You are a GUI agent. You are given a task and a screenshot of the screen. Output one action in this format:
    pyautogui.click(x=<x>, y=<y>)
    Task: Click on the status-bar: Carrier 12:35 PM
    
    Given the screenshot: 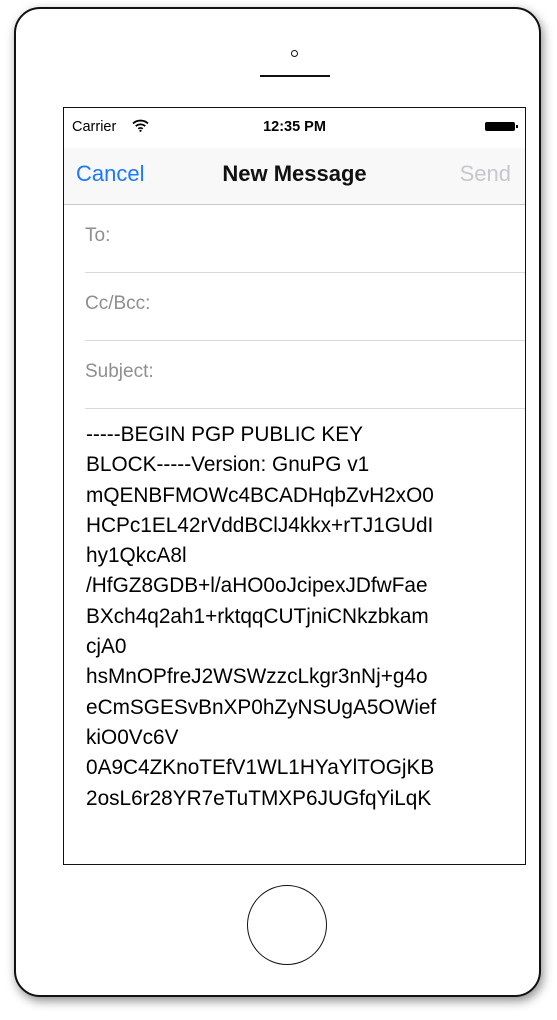 What is the action you would take?
    pyautogui.click(x=294, y=128)
    